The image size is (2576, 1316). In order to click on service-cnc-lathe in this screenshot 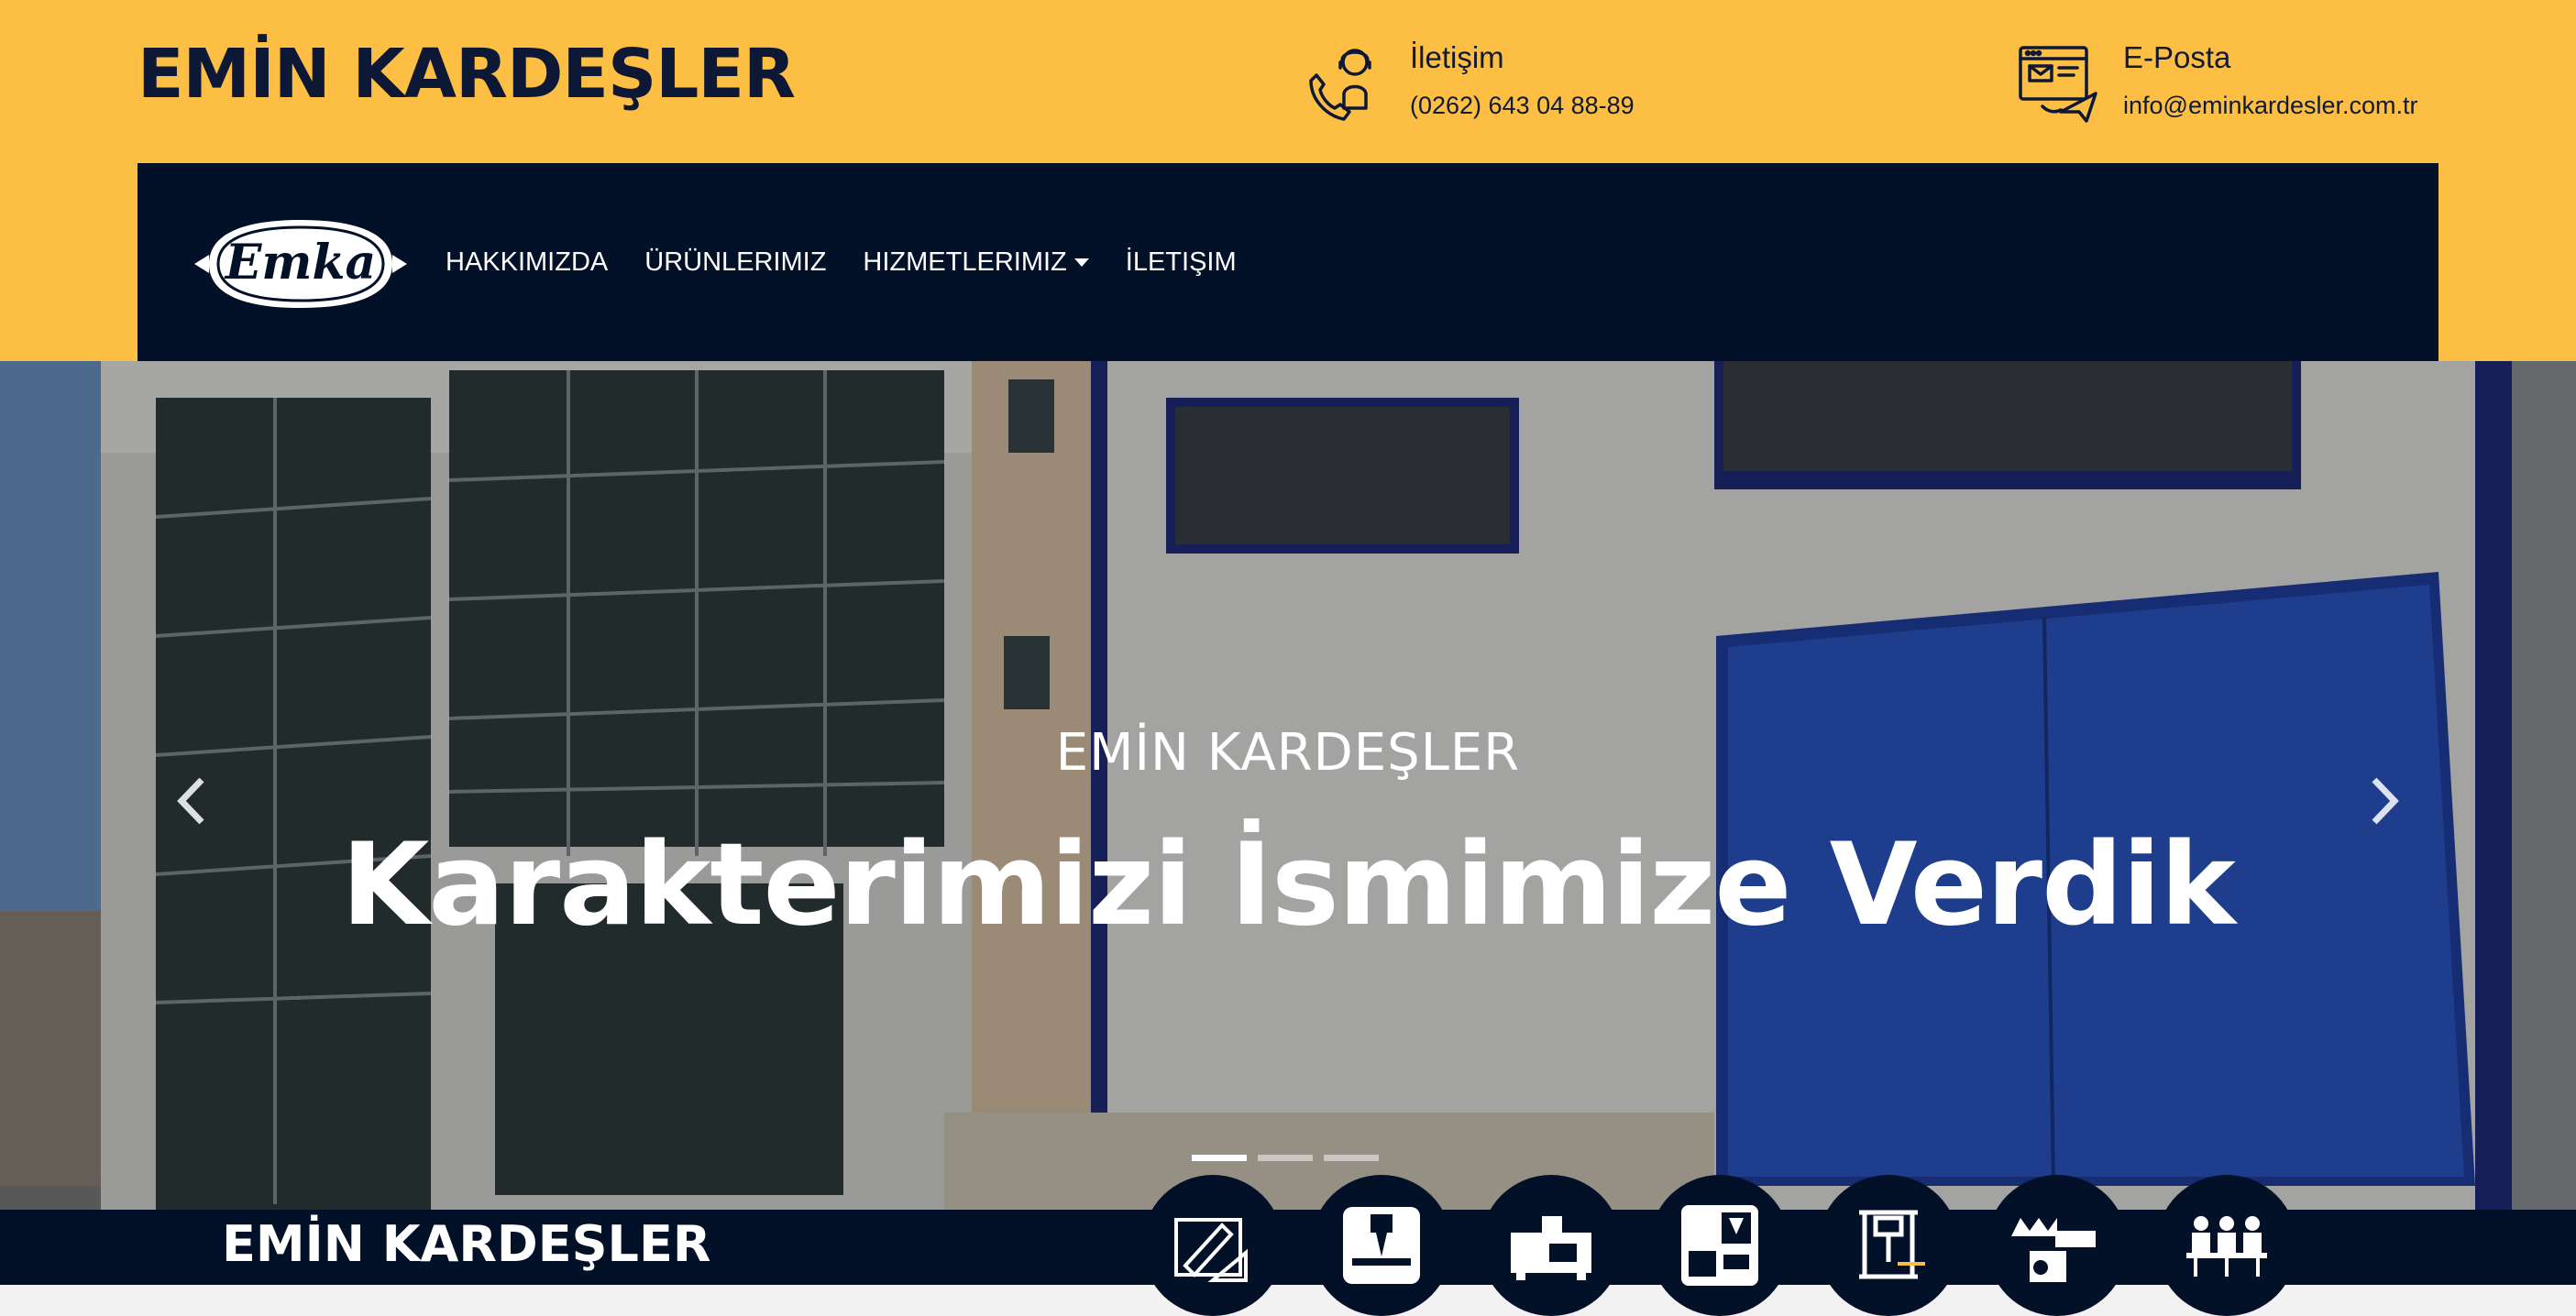, I will do `click(1551, 1246)`.